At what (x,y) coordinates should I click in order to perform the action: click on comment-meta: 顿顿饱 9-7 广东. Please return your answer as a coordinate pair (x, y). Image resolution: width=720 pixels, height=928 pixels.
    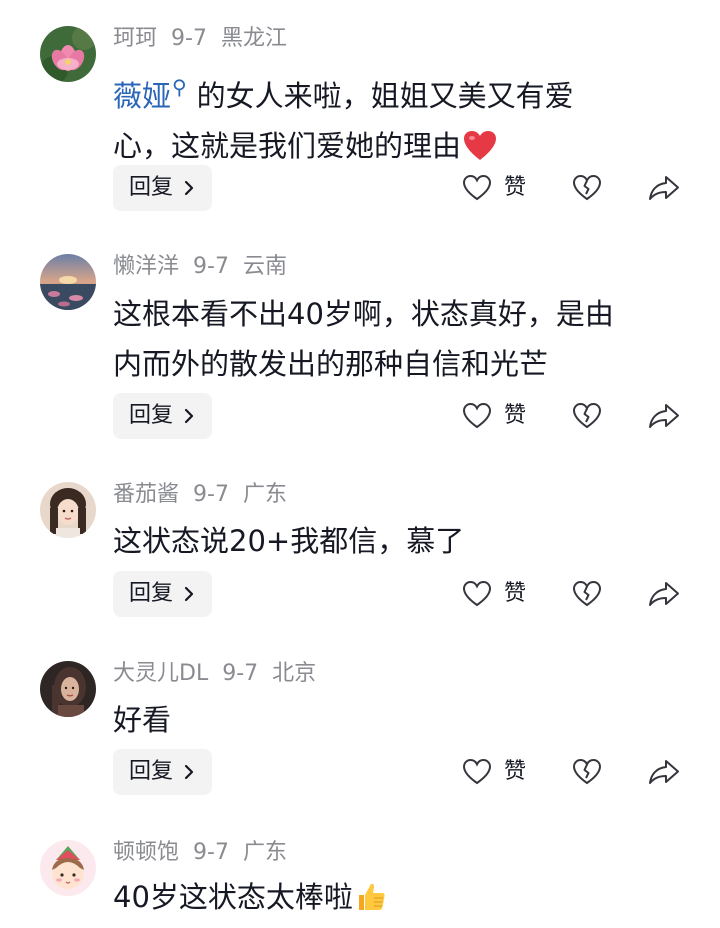
    Looking at the image, I should click on (207, 853).